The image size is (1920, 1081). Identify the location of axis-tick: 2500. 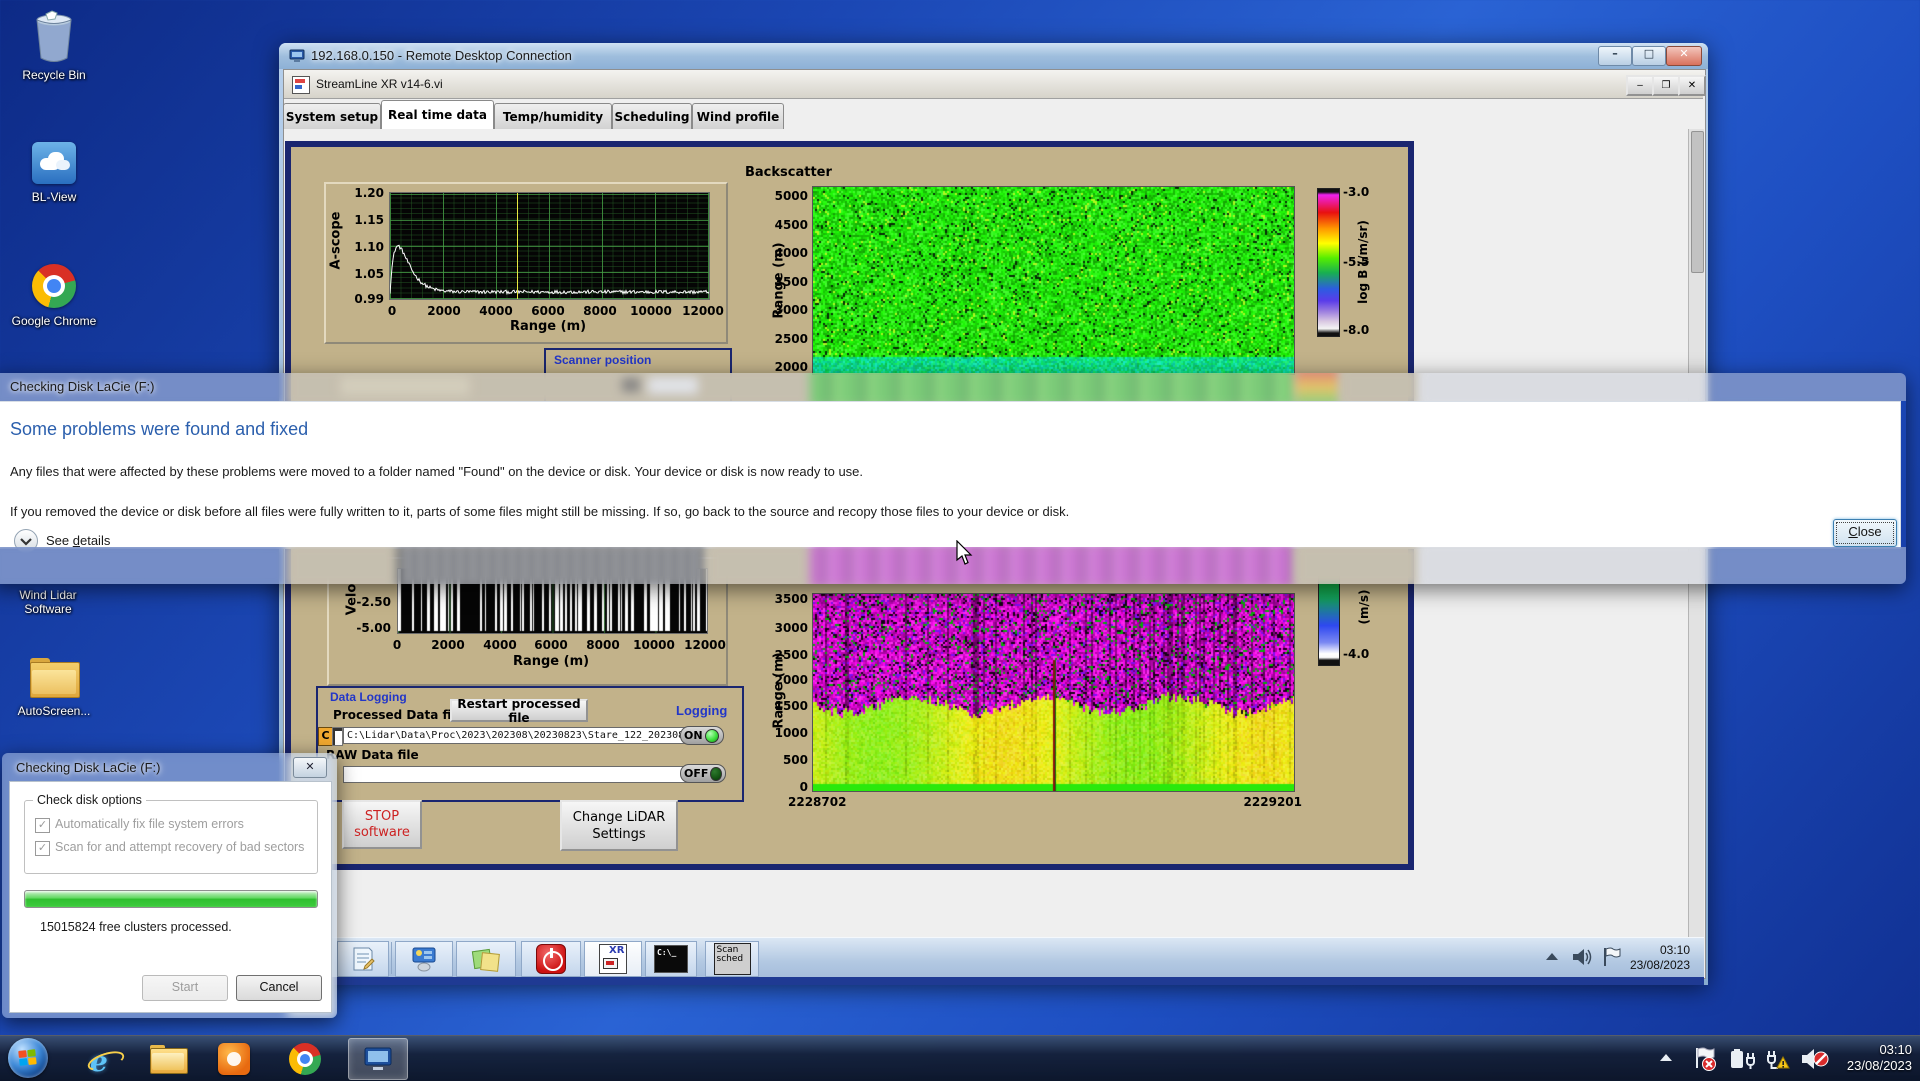
(791, 339).